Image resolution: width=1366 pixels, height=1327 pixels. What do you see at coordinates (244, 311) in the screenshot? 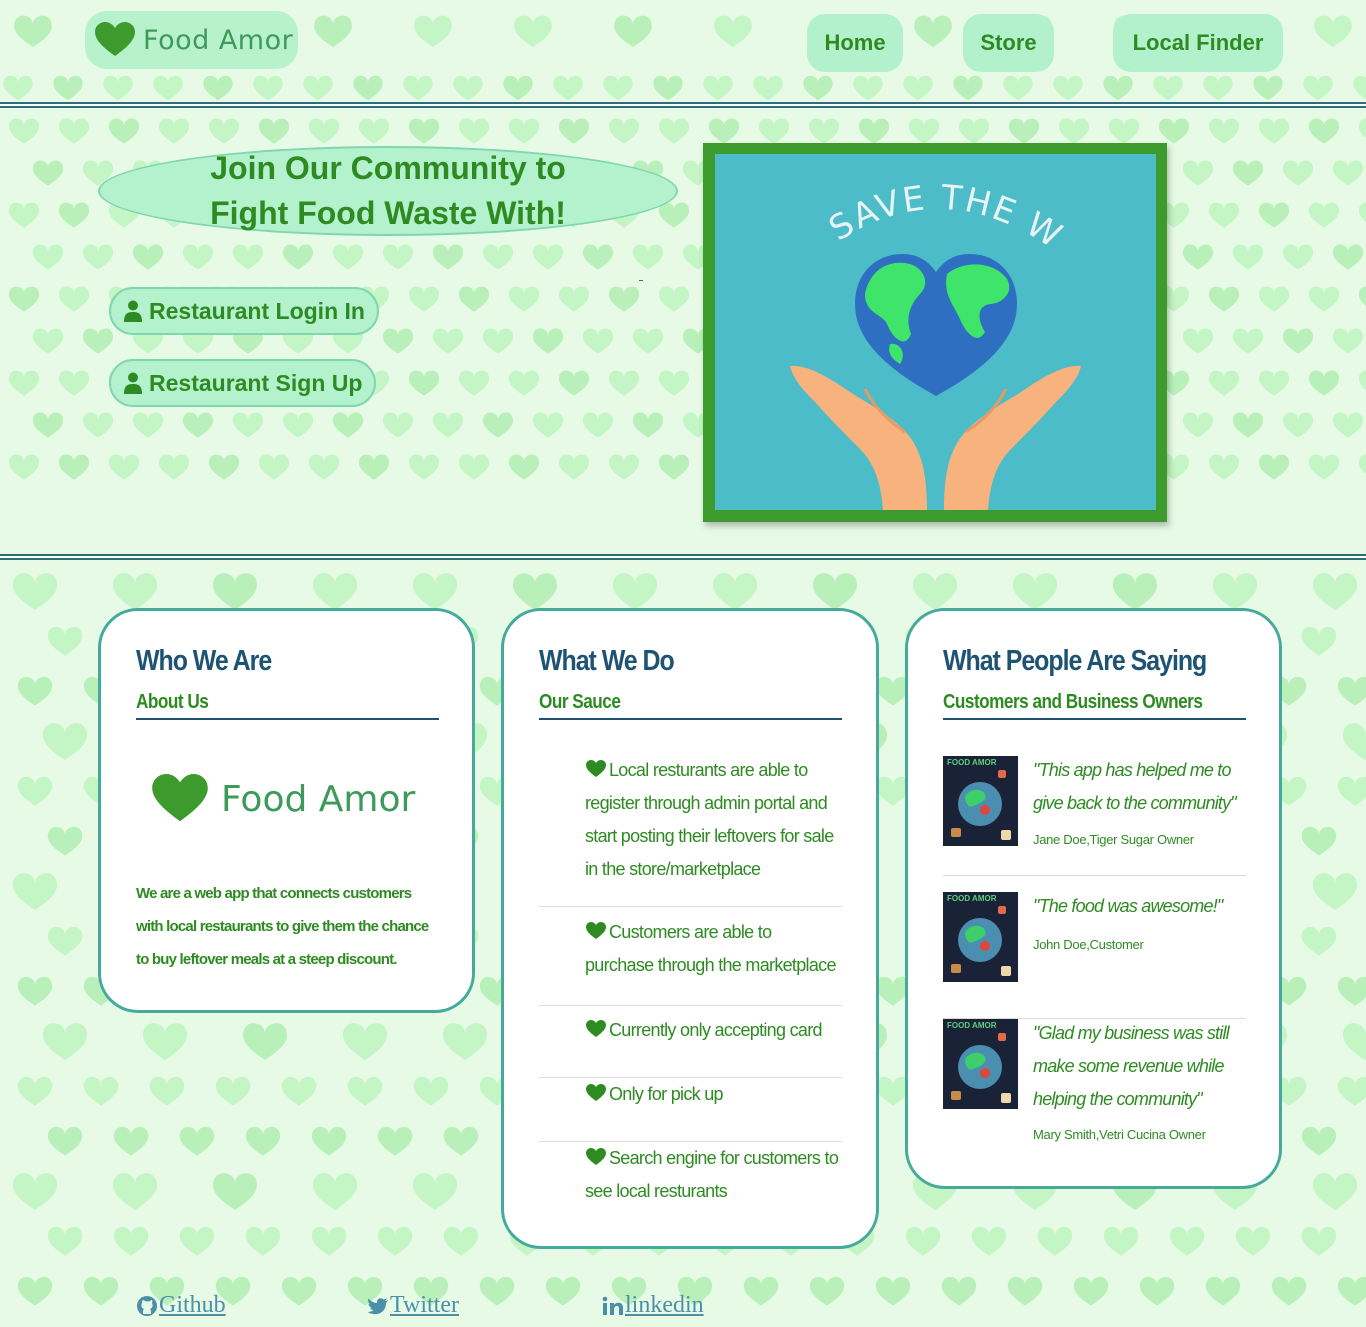
I see `restaurant-login-button: Restaurant Login In` at bounding box center [244, 311].